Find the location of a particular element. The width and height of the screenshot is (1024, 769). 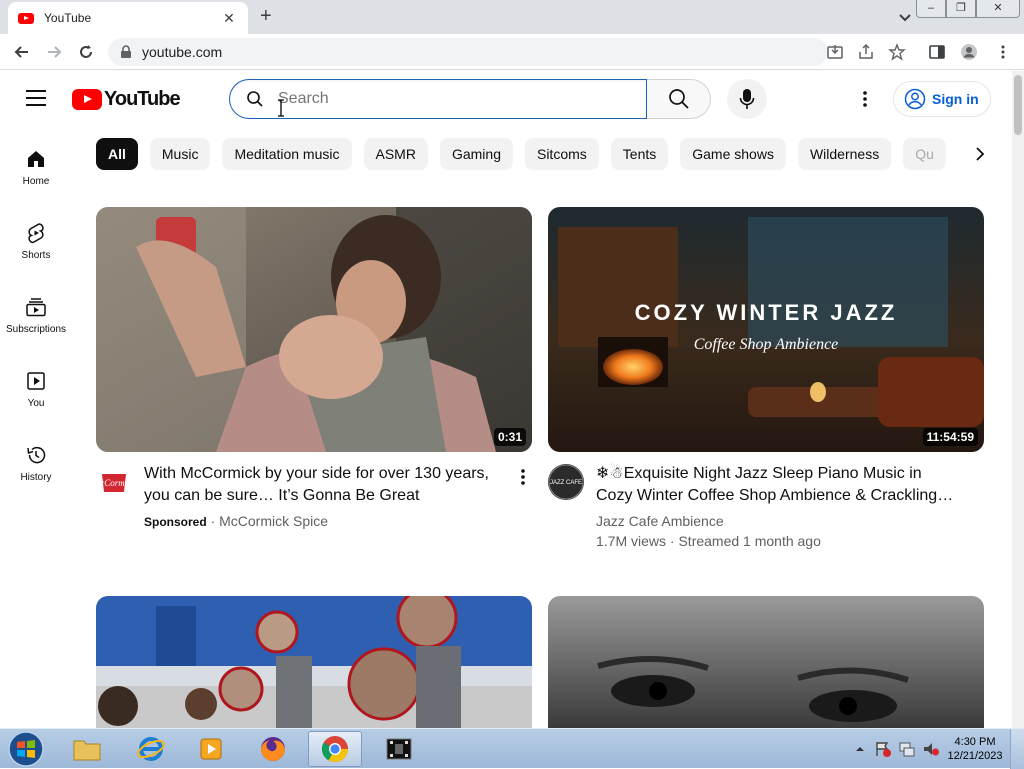

taskbar-firefox is located at coordinates (273, 749).